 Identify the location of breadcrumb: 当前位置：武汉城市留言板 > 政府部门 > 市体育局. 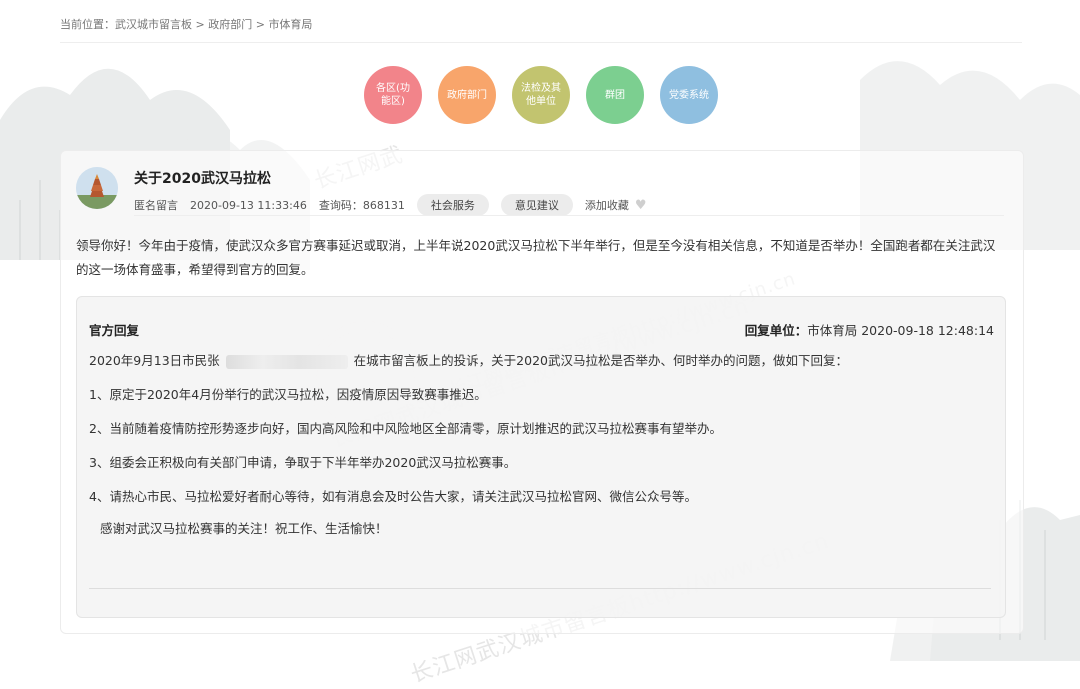
(186, 24).